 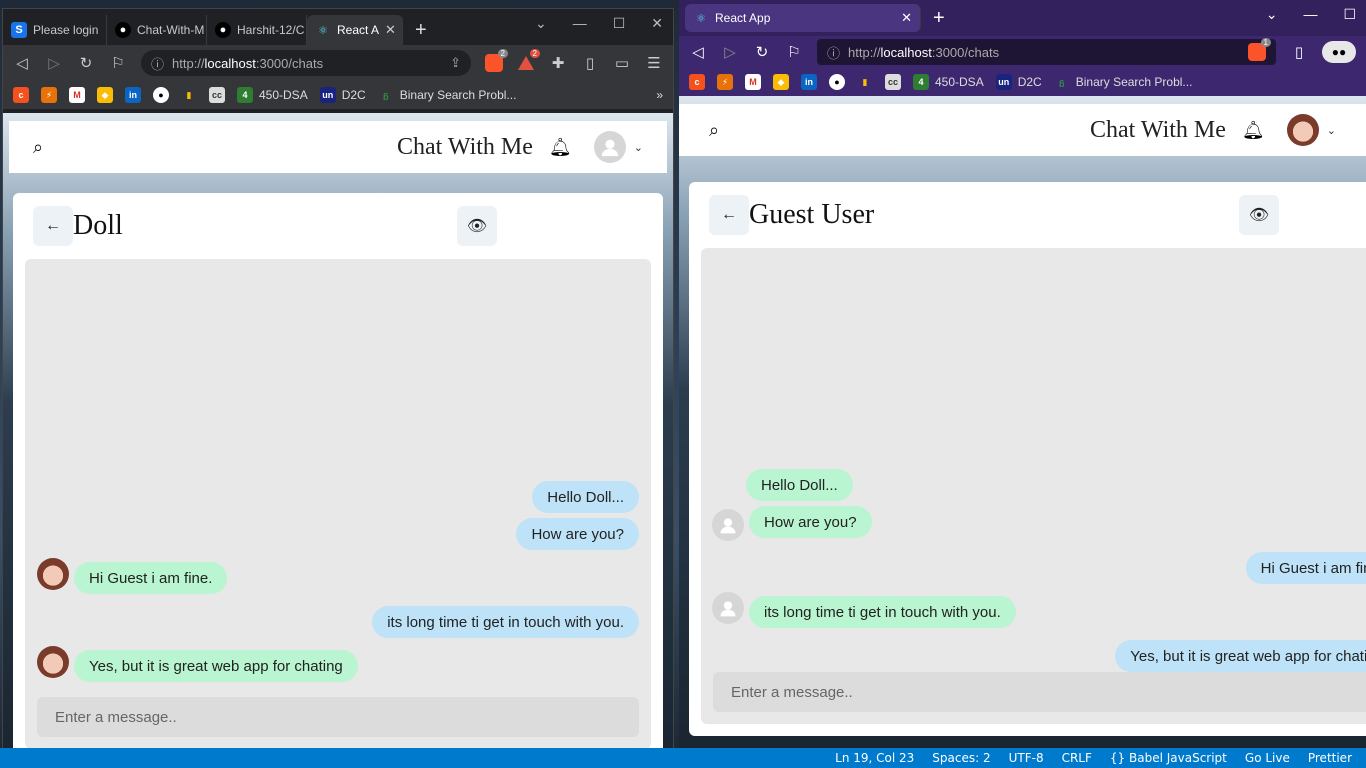 What do you see at coordinates (271, 30) in the screenshot?
I see `tab-label: Harshit-12/C` at bounding box center [271, 30].